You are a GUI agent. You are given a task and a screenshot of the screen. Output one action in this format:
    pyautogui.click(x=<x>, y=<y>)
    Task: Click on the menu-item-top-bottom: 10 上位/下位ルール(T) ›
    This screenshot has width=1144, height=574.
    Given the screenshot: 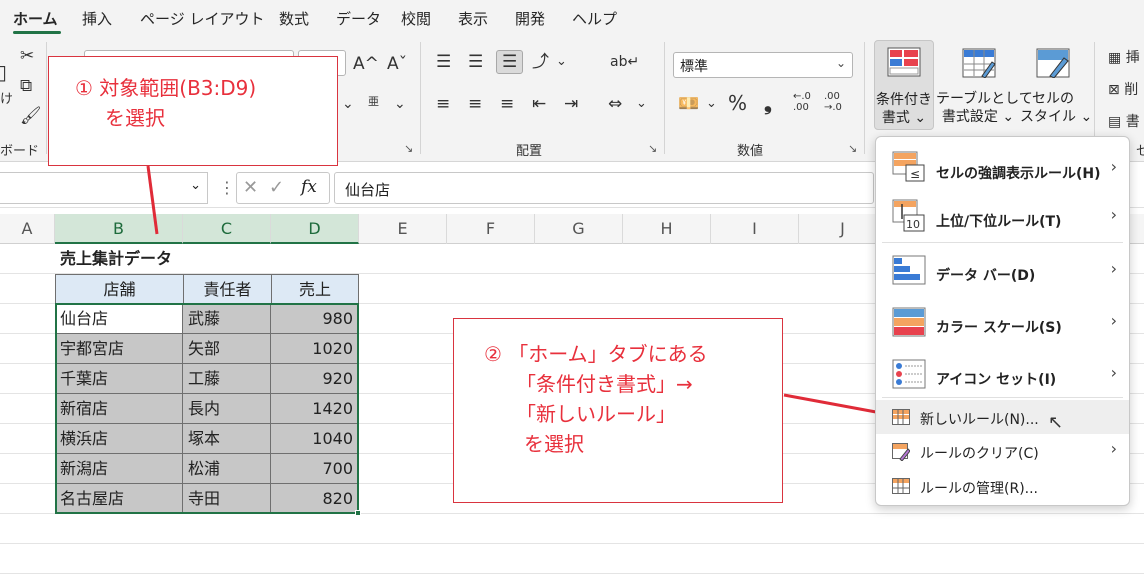 What is the action you would take?
    pyautogui.click(x=1002, y=216)
    